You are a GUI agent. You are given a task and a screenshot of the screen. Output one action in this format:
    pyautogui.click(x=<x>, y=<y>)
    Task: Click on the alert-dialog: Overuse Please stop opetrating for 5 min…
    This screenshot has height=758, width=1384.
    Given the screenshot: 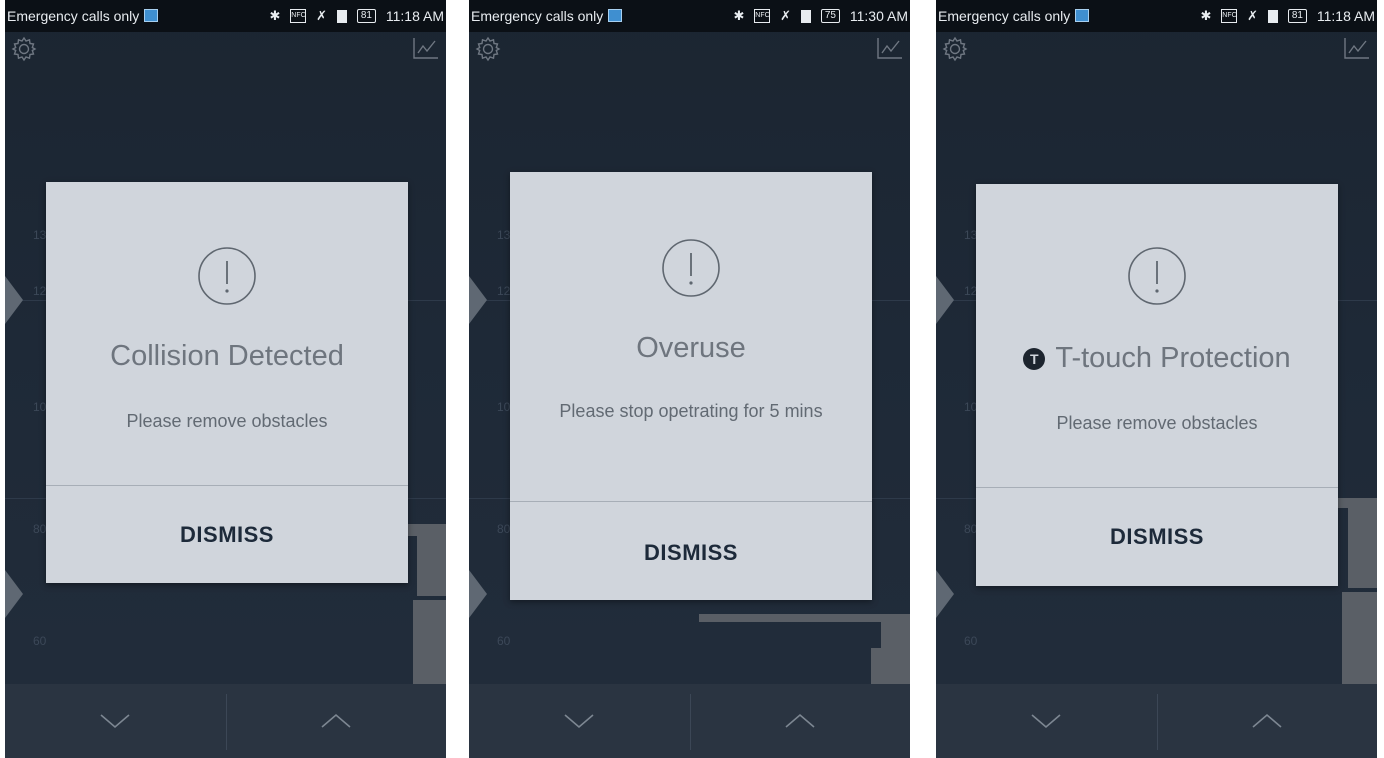 What is the action you would take?
    pyautogui.click(x=691, y=386)
    